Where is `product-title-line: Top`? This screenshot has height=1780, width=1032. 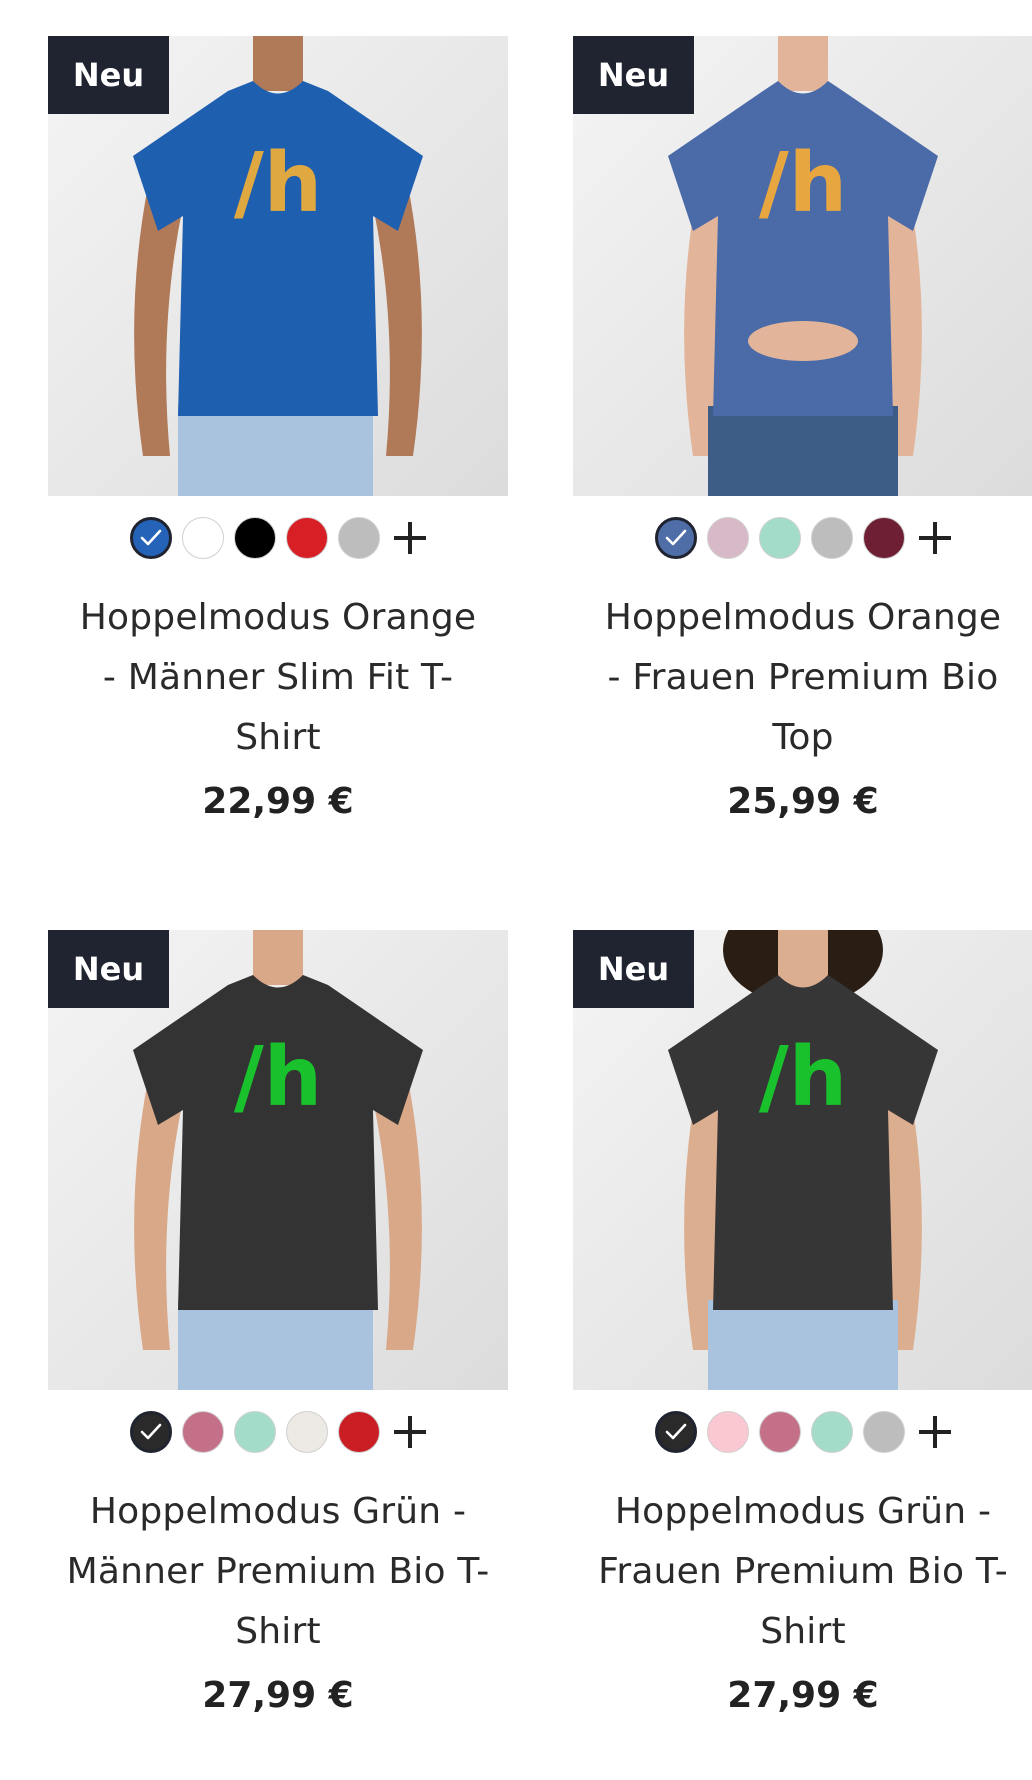 product-title-line: Top is located at coordinates (803, 737).